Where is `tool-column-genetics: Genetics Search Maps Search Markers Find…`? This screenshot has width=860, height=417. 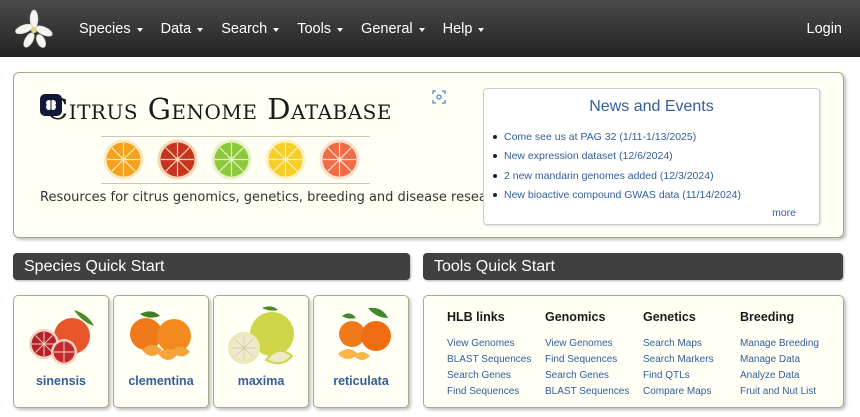
tool-column-genetics: Genetics Search Maps Search Markers Find… is located at coordinates (678, 352).